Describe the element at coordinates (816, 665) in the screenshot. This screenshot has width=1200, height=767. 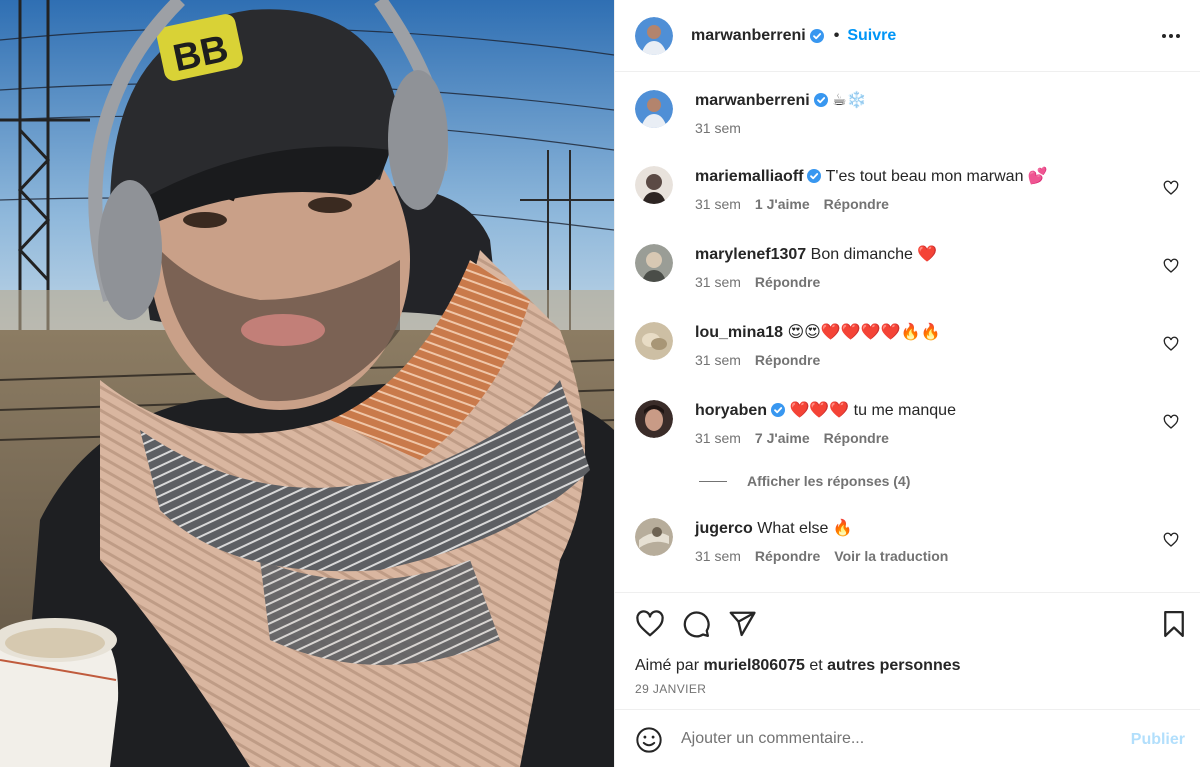
I see `liked-by-joiner: et` at that location.